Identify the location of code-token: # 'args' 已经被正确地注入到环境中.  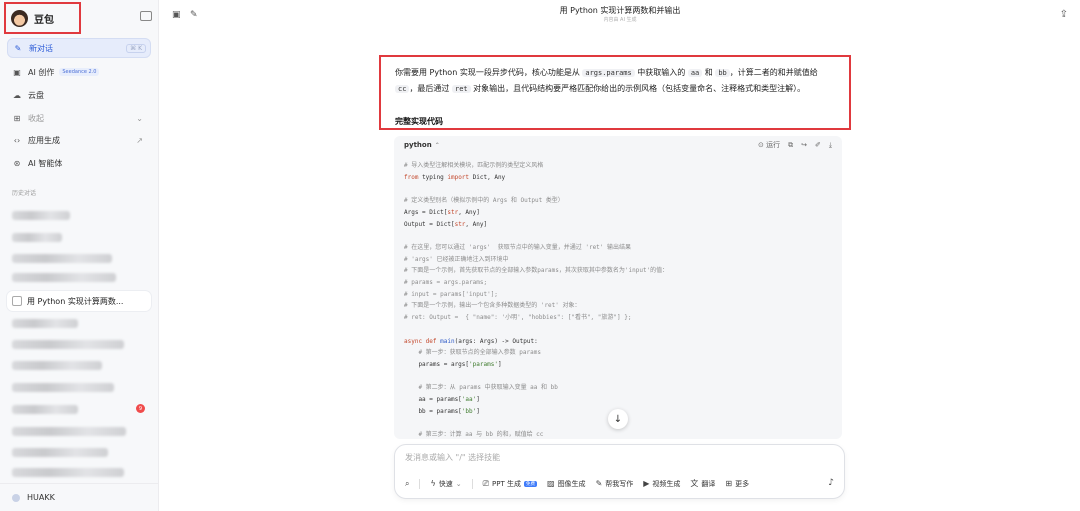
(456, 259).